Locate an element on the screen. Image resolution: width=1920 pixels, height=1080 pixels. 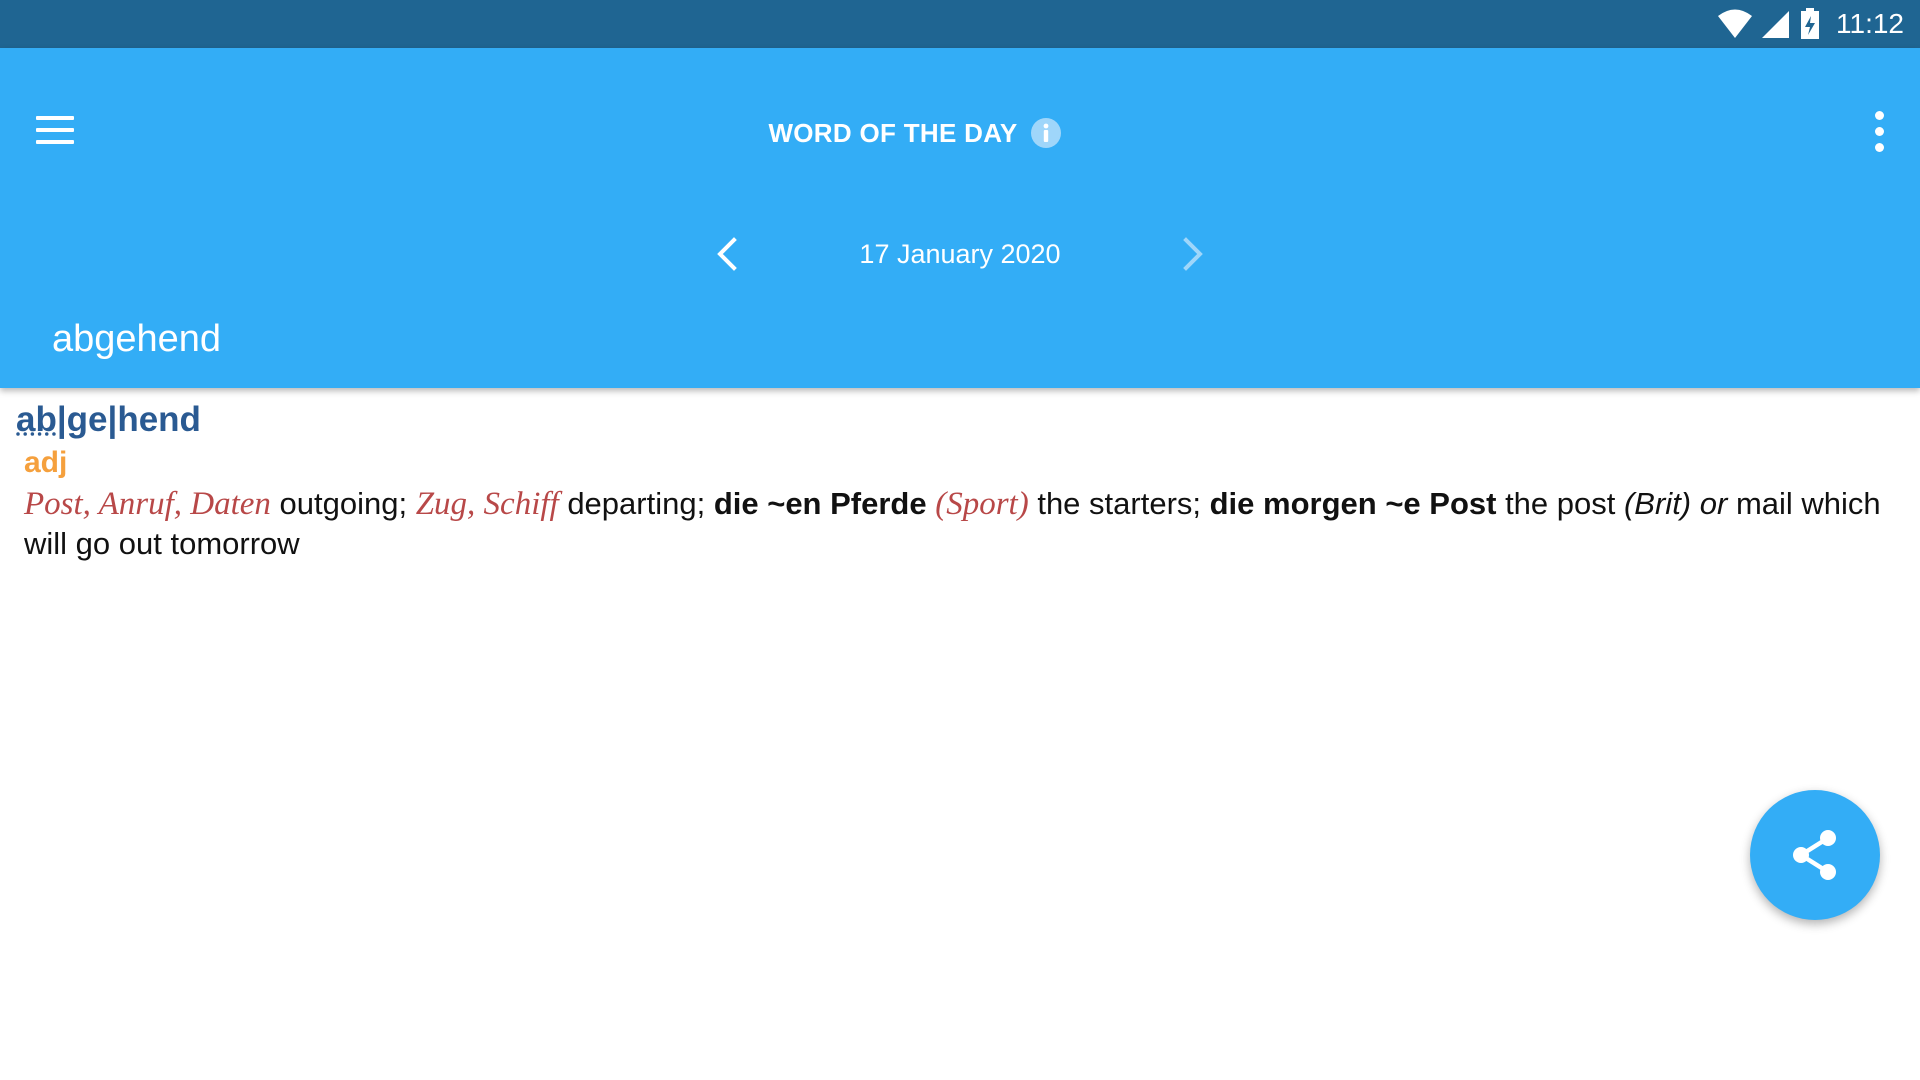
cell-signal-icon is located at coordinates (1775, 24).